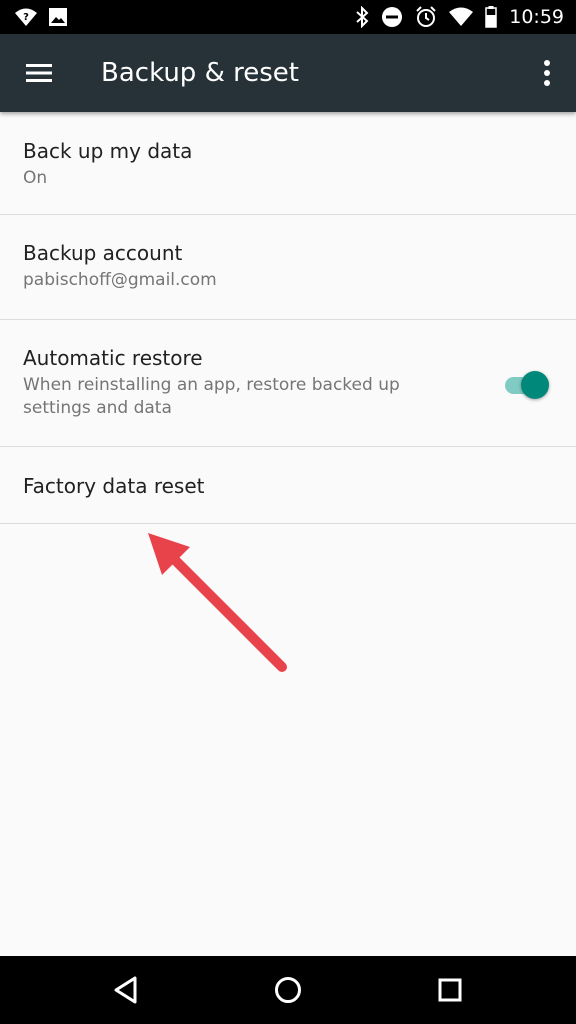  I want to click on setting-back-up-my-data: Back up my data On, so click(288, 163).